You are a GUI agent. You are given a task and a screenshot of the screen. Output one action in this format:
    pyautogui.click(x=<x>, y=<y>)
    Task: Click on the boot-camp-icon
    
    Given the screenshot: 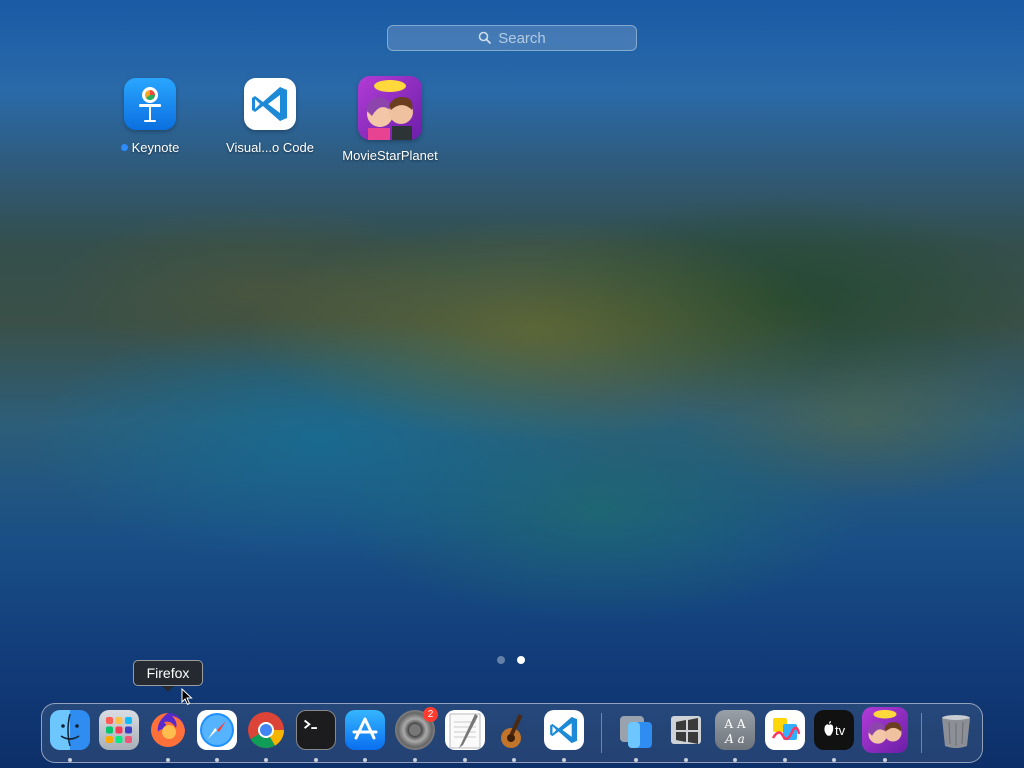 What is the action you would take?
    pyautogui.click(x=686, y=730)
    